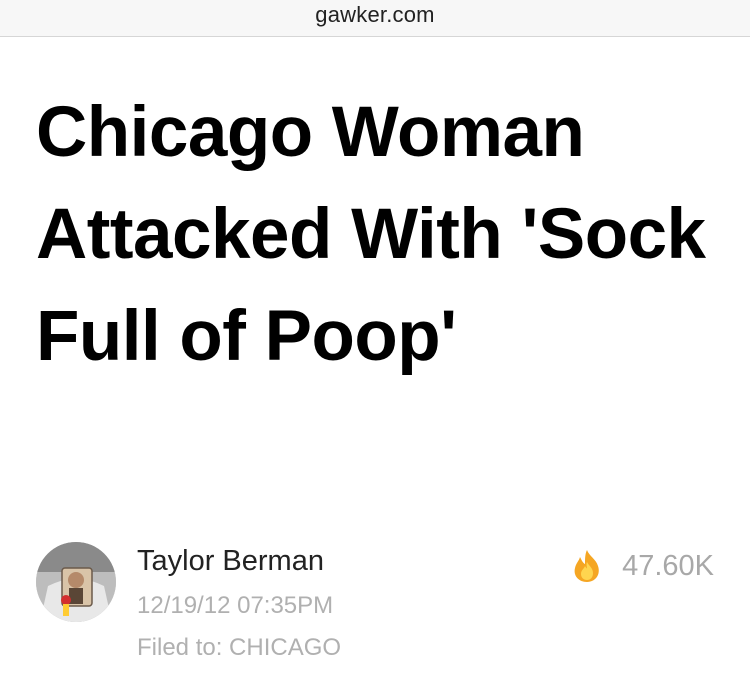 The width and height of the screenshot is (750, 699). Describe the element at coordinates (668, 565) in the screenshot. I see `views-count: 47.60K` at that location.